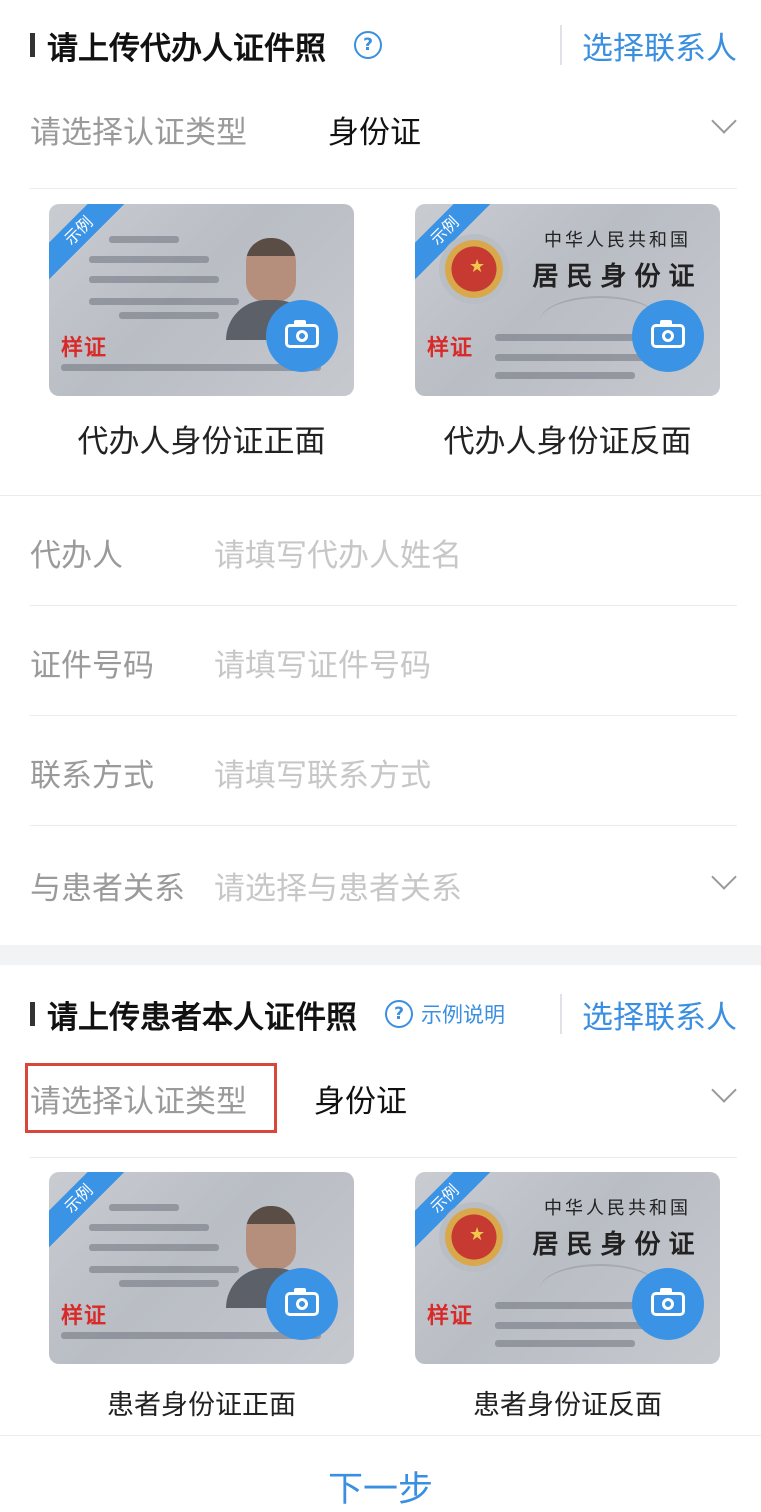 The width and height of the screenshot is (761, 1512). What do you see at coordinates (322, 662) in the screenshot?
I see `id-number-input: 请填写证件号码` at bounding box center [322, 662].